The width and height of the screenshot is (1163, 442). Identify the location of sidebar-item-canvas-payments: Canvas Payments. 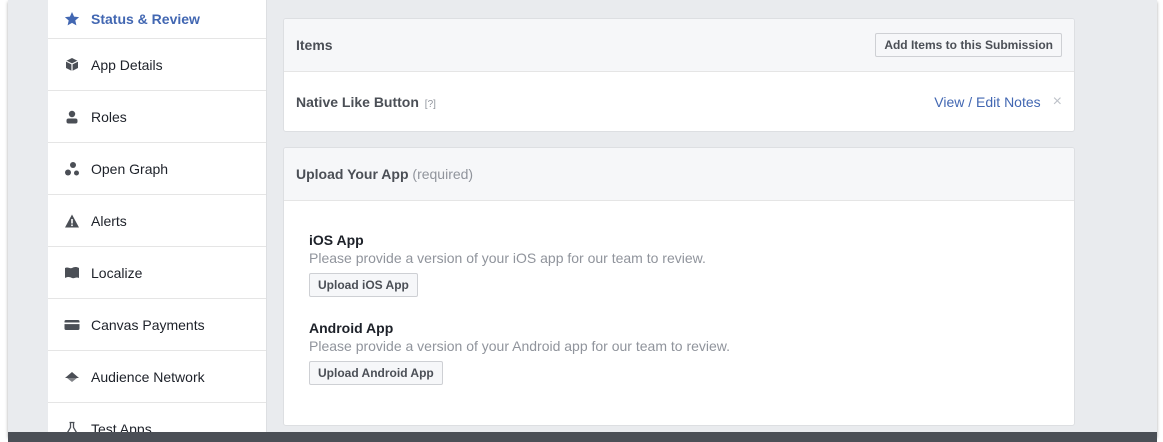
(157, 325).